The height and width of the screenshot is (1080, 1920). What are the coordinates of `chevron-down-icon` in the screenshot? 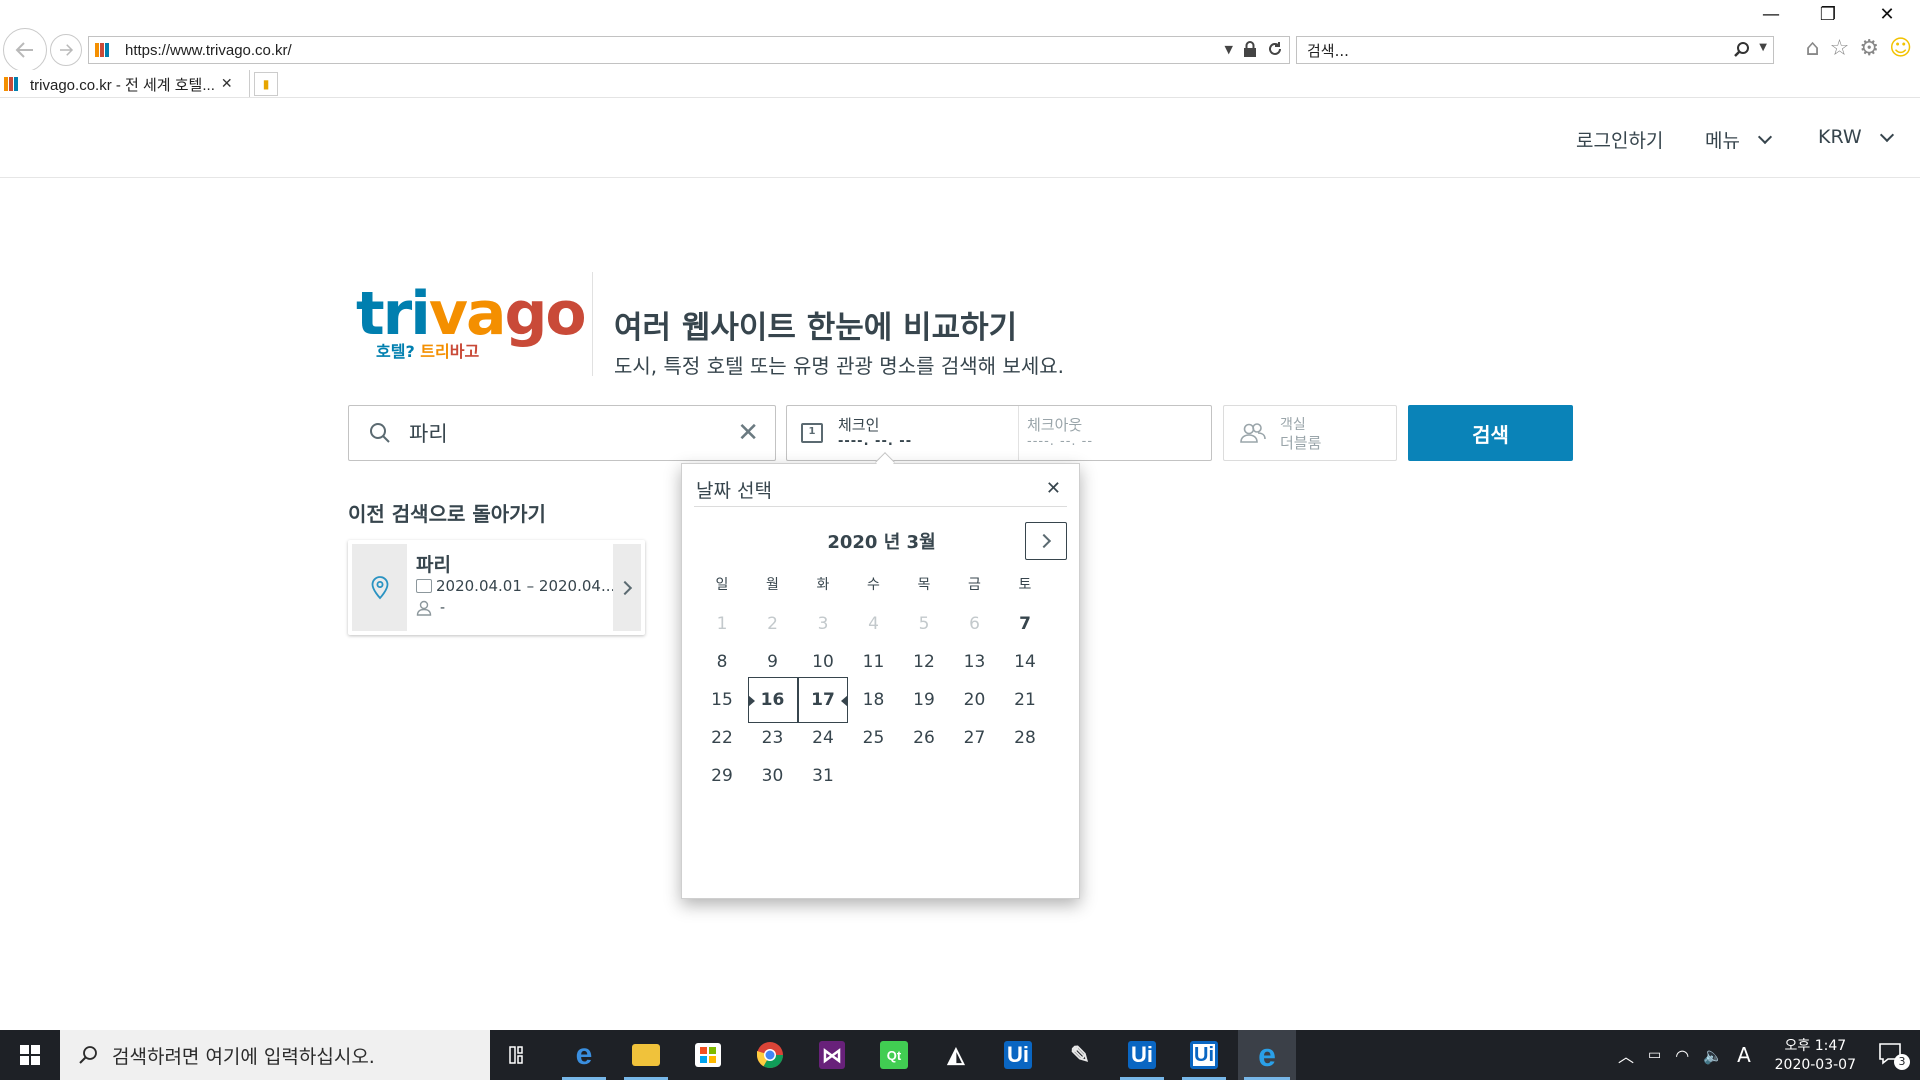 It's located at (1765, 137).